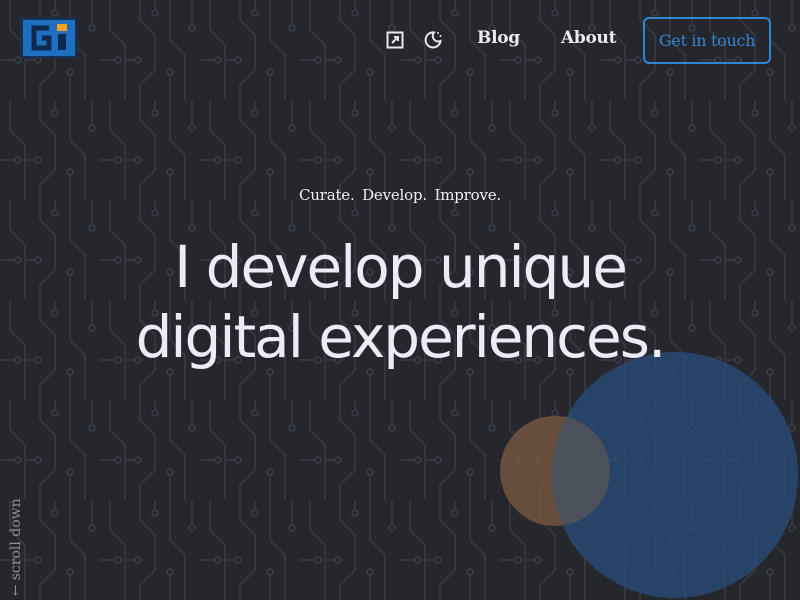 This screenshot has height=600, width=800. I want to click on theme-toggle-icon, so click(433, 40).